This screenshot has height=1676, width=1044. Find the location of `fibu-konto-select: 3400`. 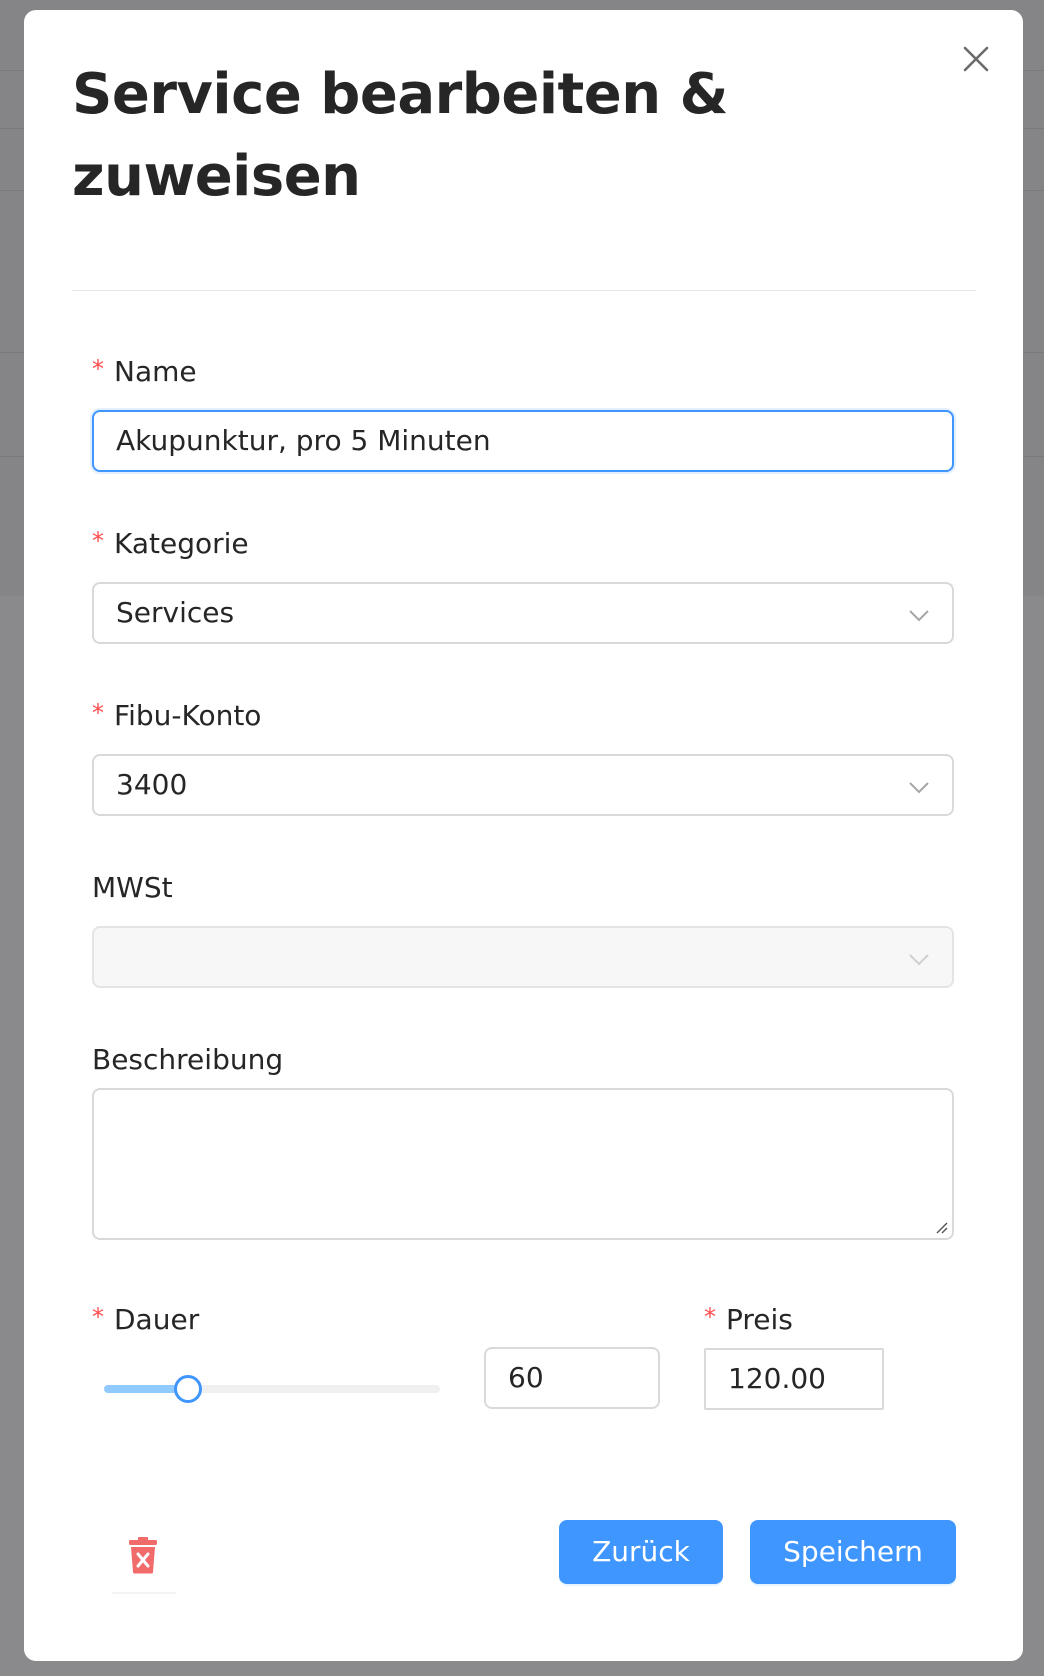

fibu-konto-select: 3400 is located at coordinates (523, 785).